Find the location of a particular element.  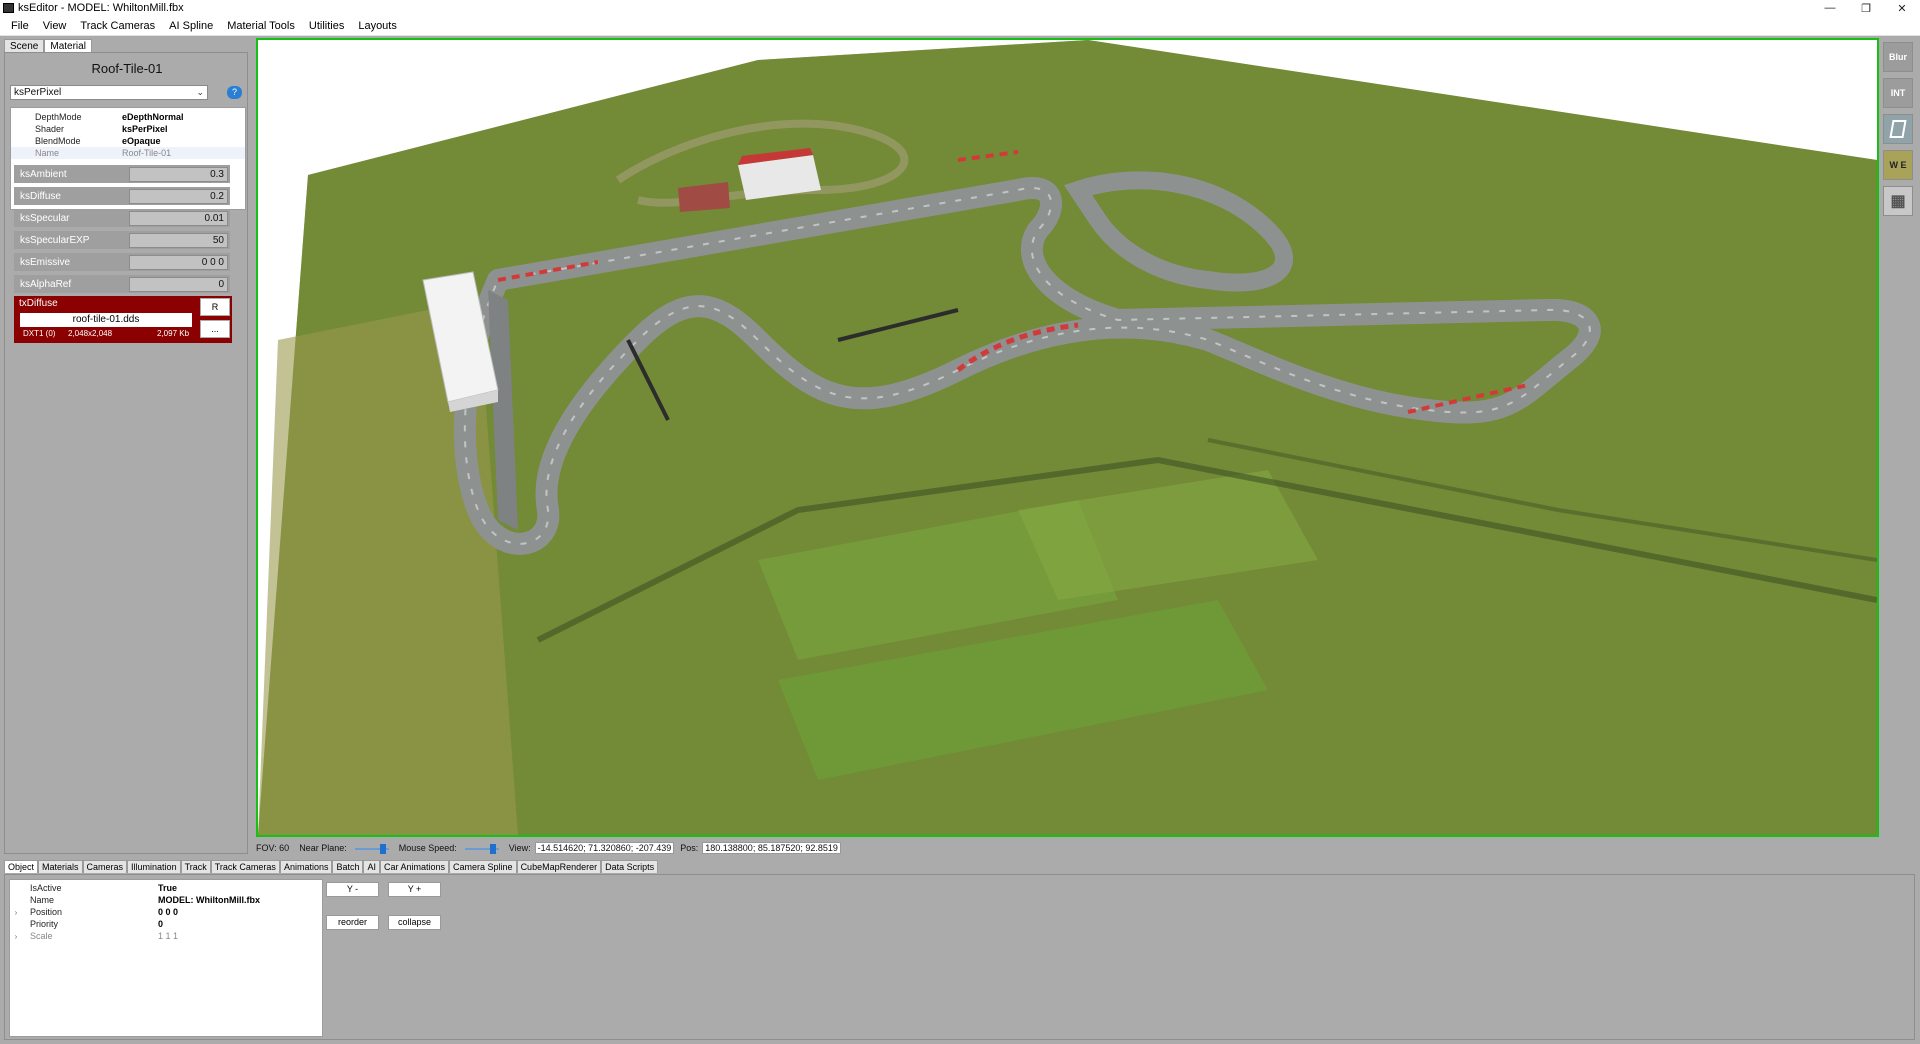

tab-scene: Scene is located at coordinates (24, 46).